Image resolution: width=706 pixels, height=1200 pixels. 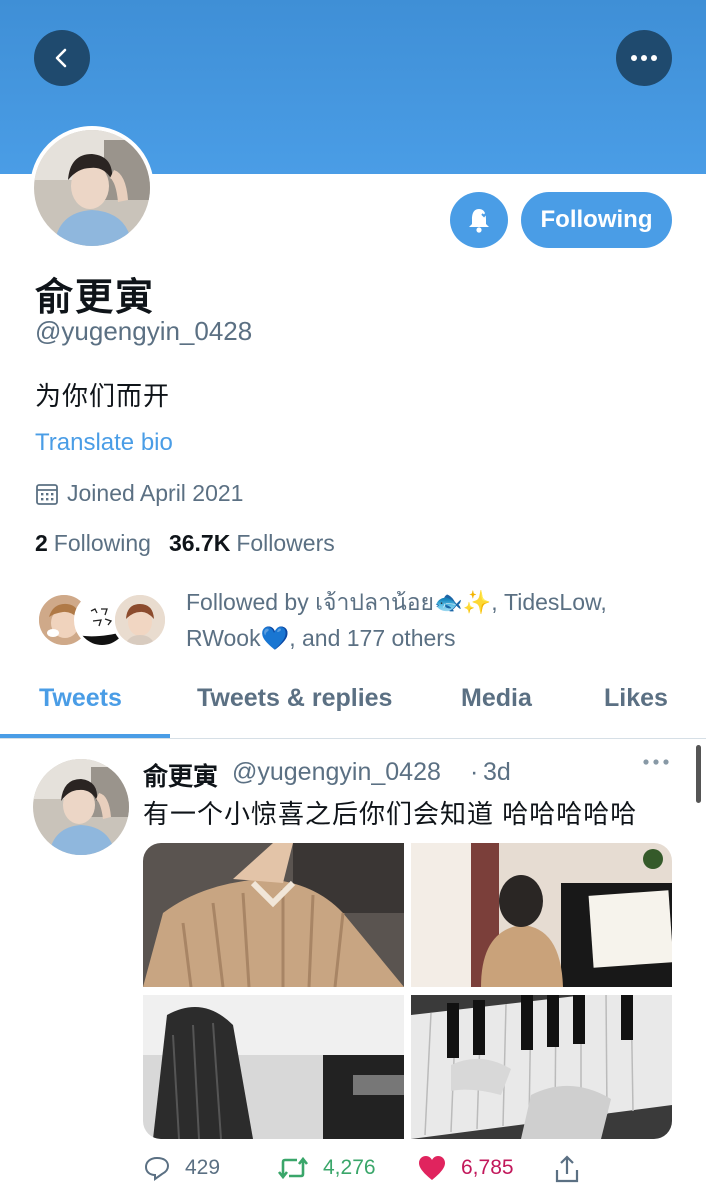 I want to click on profile-handle: @yugengyin_0428, so click(x=144, y=331).